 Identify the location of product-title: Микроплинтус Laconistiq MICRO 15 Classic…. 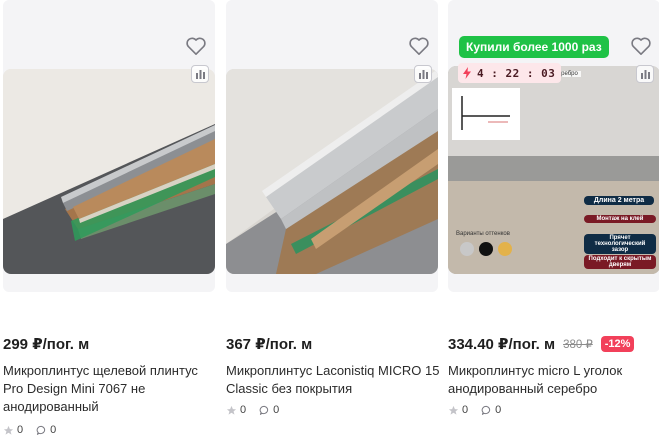
(334, 380).